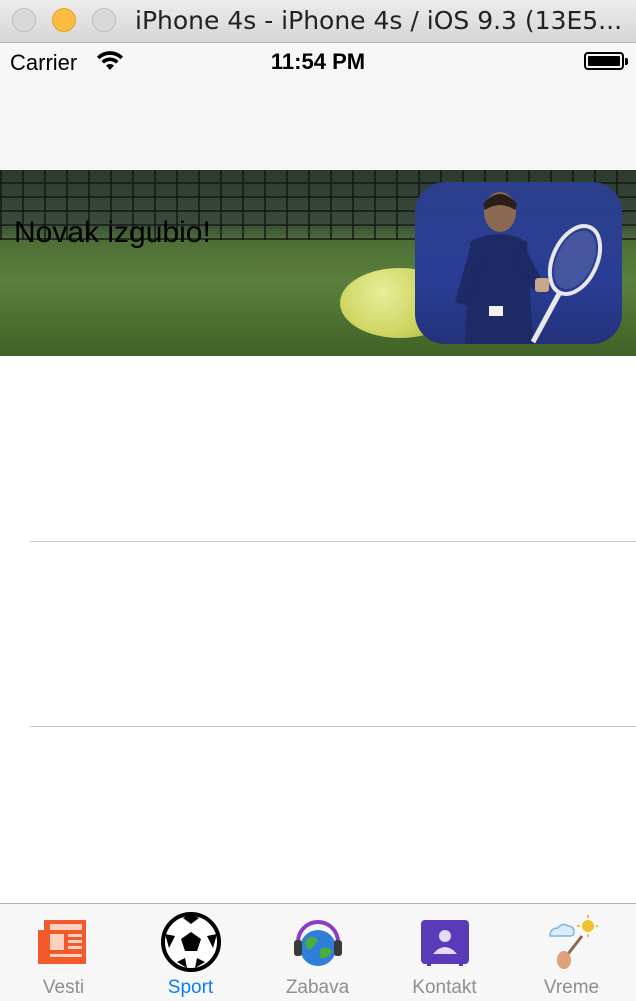 Image resolution: width=636 pixels, height=1001 pixels. I want to click on status-time: 11:54 PM, so click(318, 61).